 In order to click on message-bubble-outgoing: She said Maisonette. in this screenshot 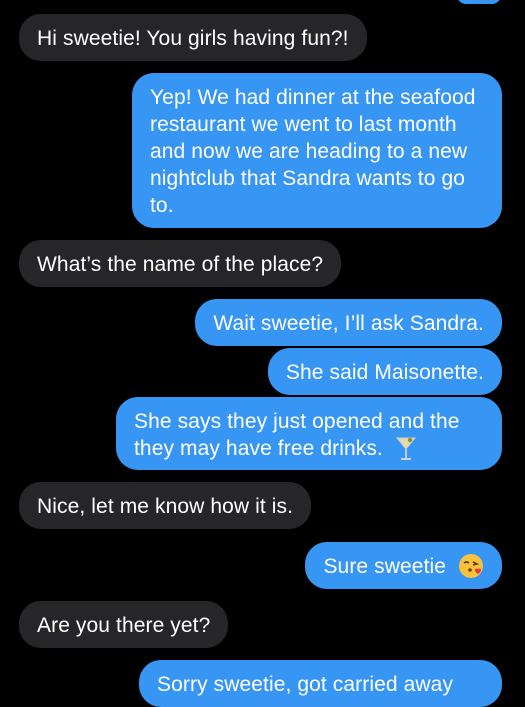, I will do `click(384, 371)`.